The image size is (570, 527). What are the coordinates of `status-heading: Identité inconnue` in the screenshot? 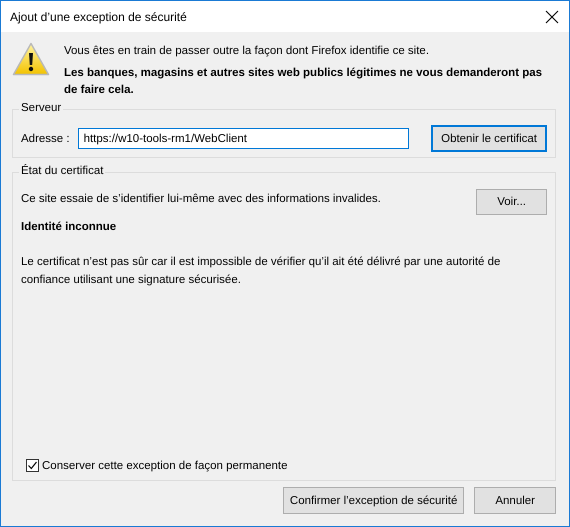 It's located at (69, 227).